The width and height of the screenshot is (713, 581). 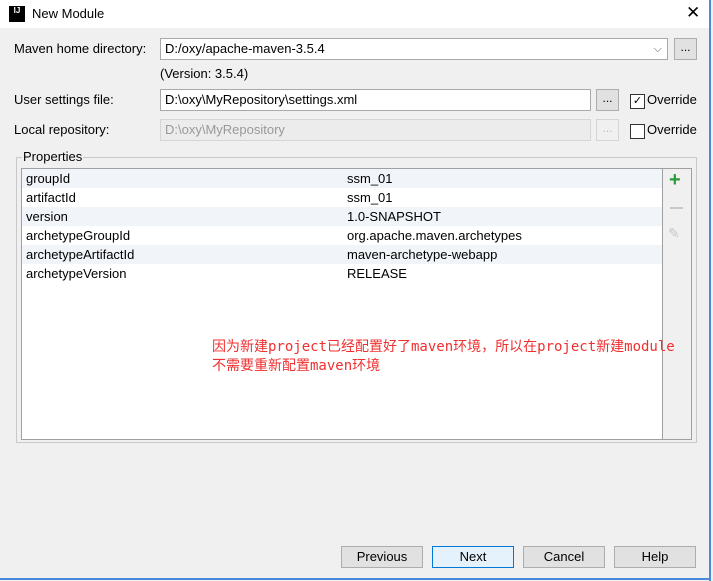 What do you see at coordinates (434, 235) in the screenshot?
I see `property-value: org.apache.maven.archetypes` at bounding box center [434, 235].